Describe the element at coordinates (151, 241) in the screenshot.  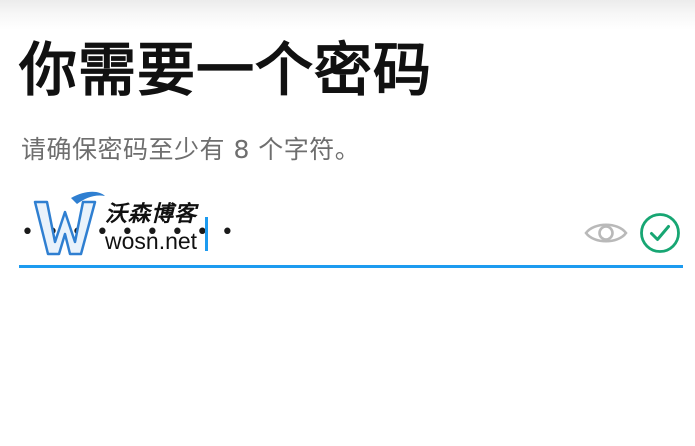
I see `watermark-domain: wosn.net` at that location.